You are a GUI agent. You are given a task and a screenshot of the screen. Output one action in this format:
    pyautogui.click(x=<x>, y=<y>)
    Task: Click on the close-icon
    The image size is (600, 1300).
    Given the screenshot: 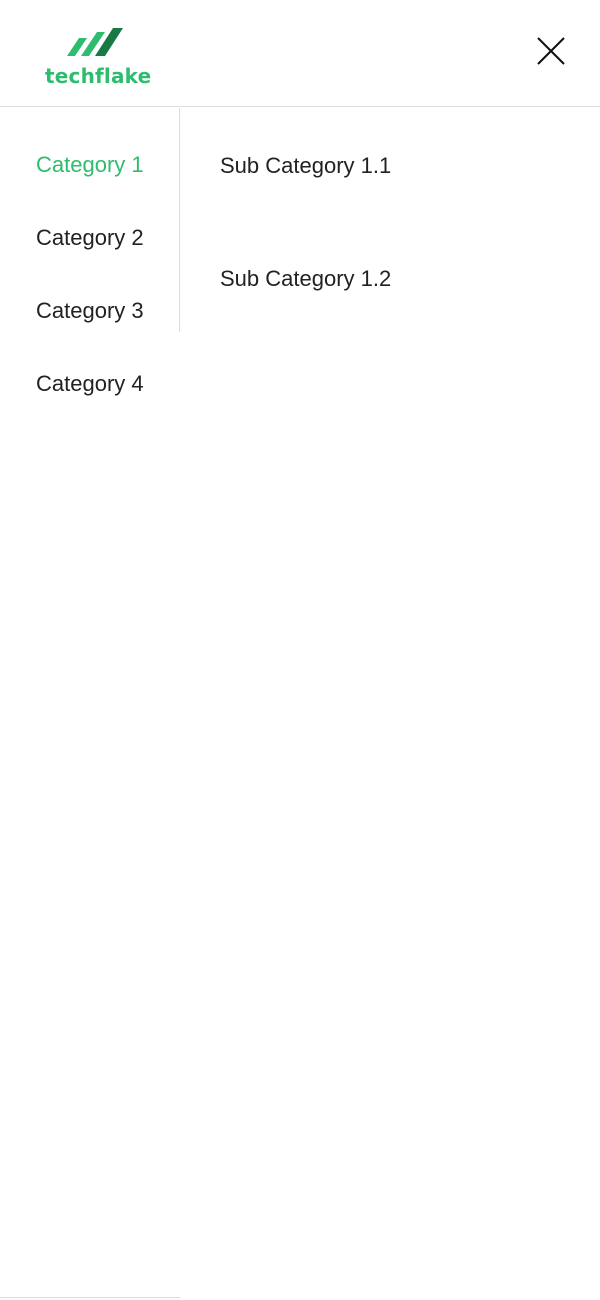 What is the action you would take?
    pyautogui.click(x=551, y=51)
    